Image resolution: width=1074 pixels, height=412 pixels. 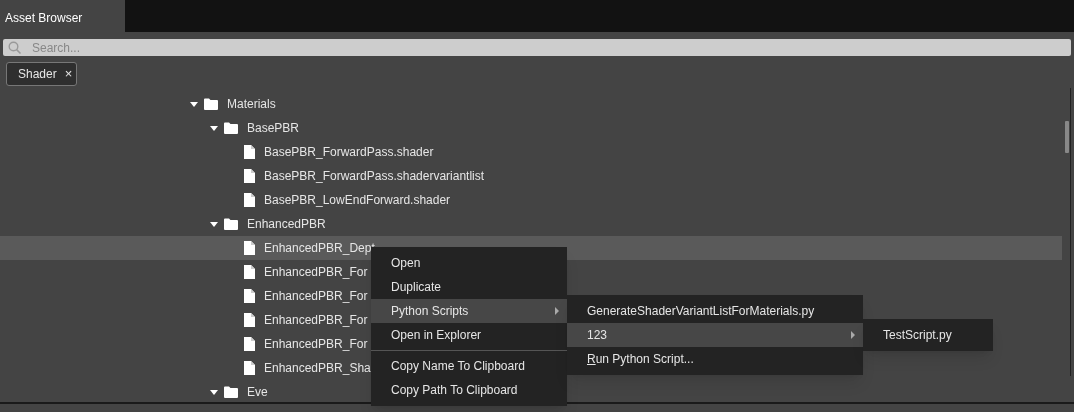 What do you see at coordinates (273, 128) in the screenshot?
I see `folder-name: BasePBR` at bounding box center [273, 128].